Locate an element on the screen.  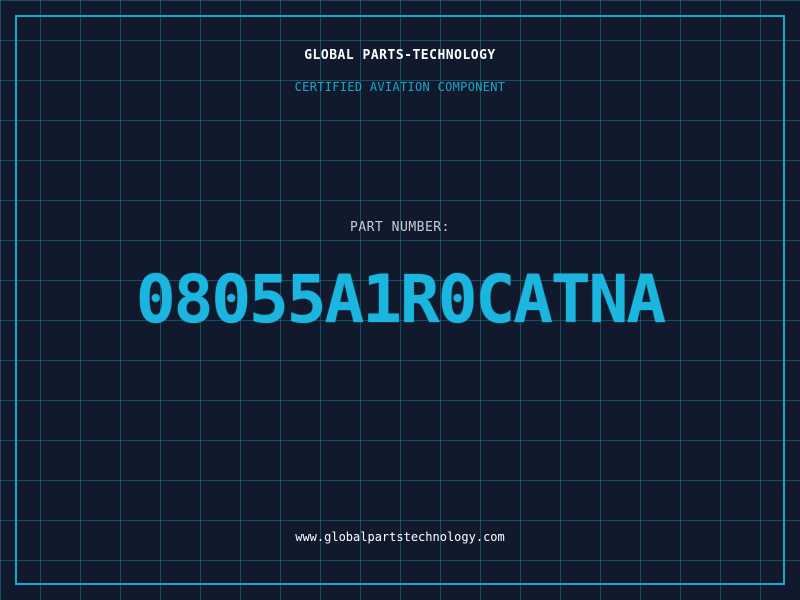
brand-name: GLOBAL PARTS-TECHNOLOGY is located at coordinates (400, 55).